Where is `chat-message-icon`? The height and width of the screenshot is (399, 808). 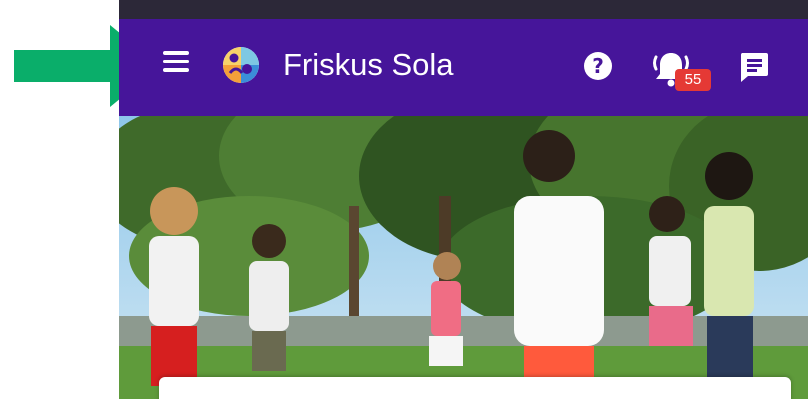 chat-message-icon is located at coordinates (754, 67).